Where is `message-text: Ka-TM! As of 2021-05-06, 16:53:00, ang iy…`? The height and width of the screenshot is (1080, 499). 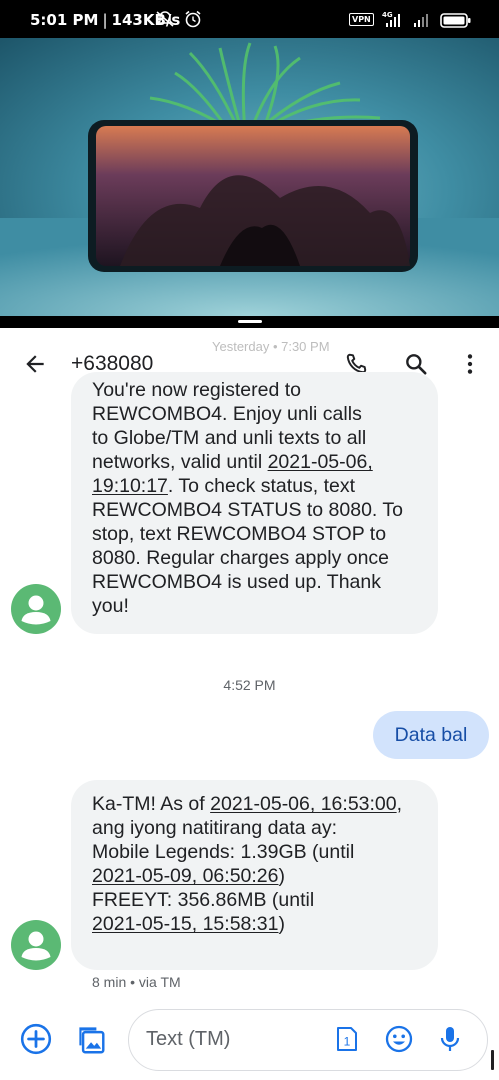
message-text: Ka-TM! As of 2021-05-06, 16:53:00, ang iy… is located at coordinates (254, 864).